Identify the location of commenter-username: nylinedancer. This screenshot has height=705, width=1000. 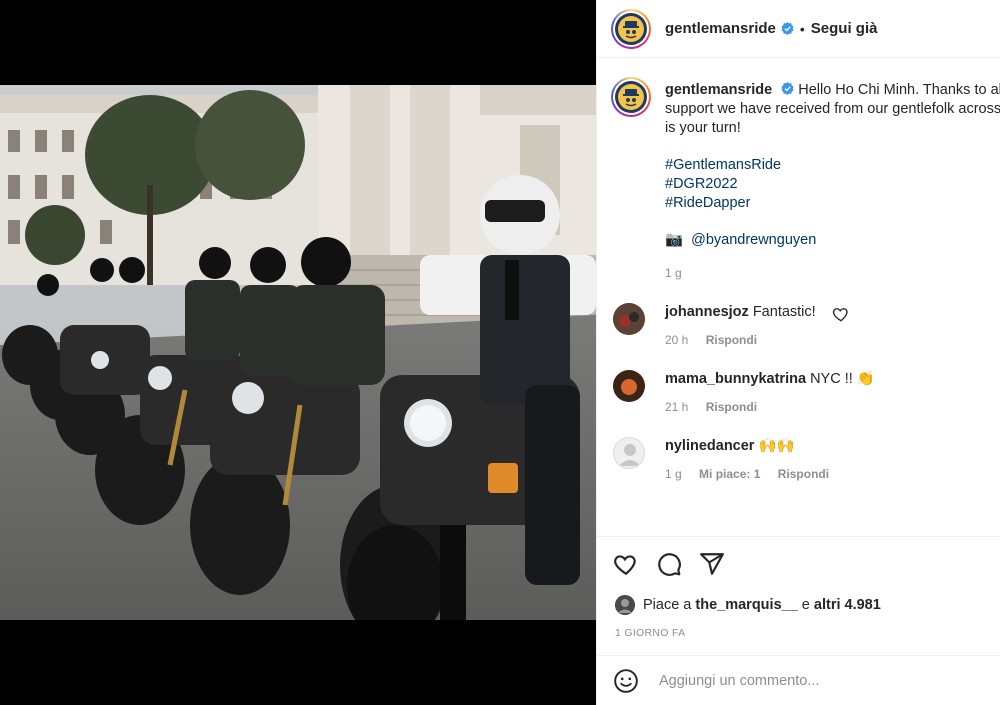
(709, 446).